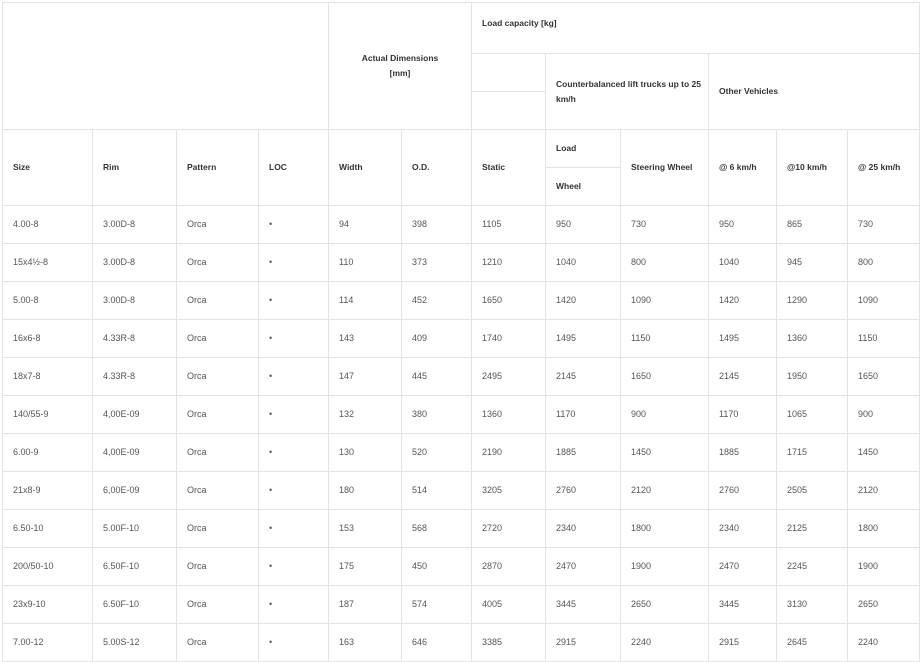 Image resolution: width=921 pixels, height=662 pixels. What do you see at coordinates (883, 414) in the screenshot?
I see `cell-at25: 900` at bounding box center [883, 414].